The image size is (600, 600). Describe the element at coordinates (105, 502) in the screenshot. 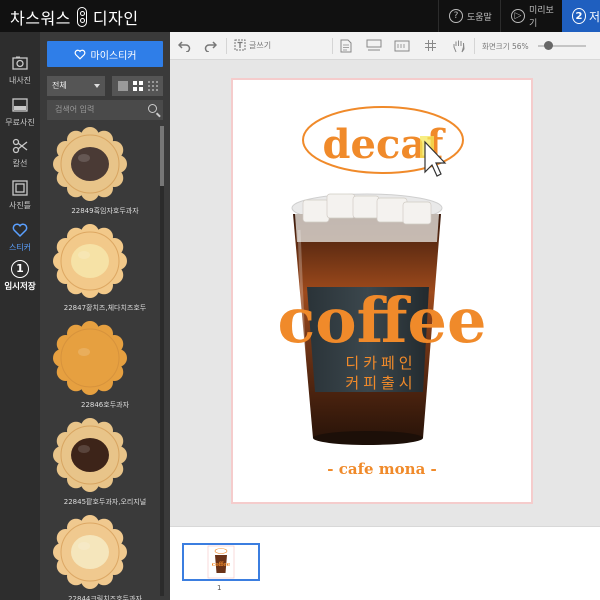

I see `sticker-caption: 22845팥호두과자,오리지널` at that location.